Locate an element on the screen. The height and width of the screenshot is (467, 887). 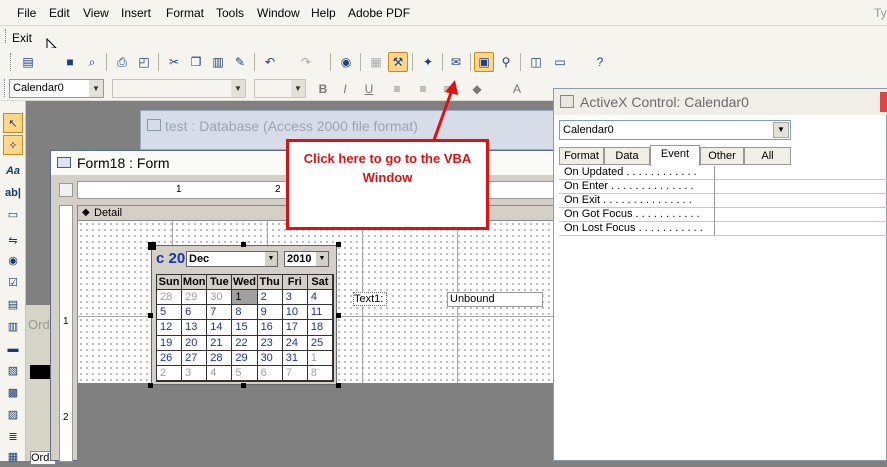
label-tool-icon: Aa is located at coordinates (13, 171).